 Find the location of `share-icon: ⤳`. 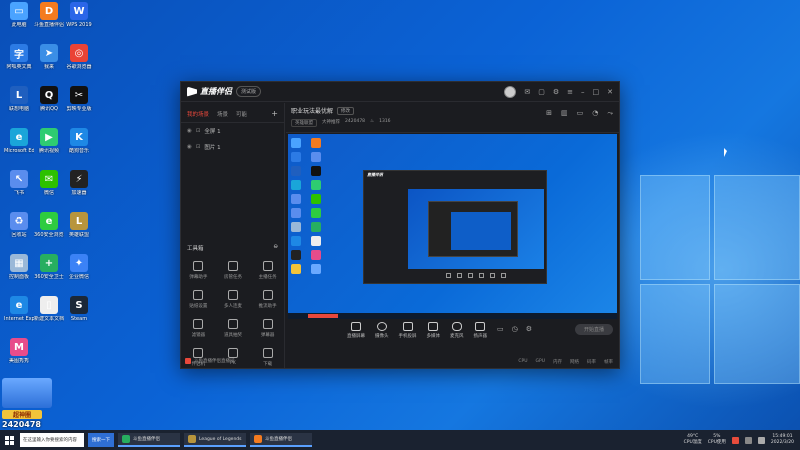

share-icon: ⤳ is located at coordinates (610, 113).